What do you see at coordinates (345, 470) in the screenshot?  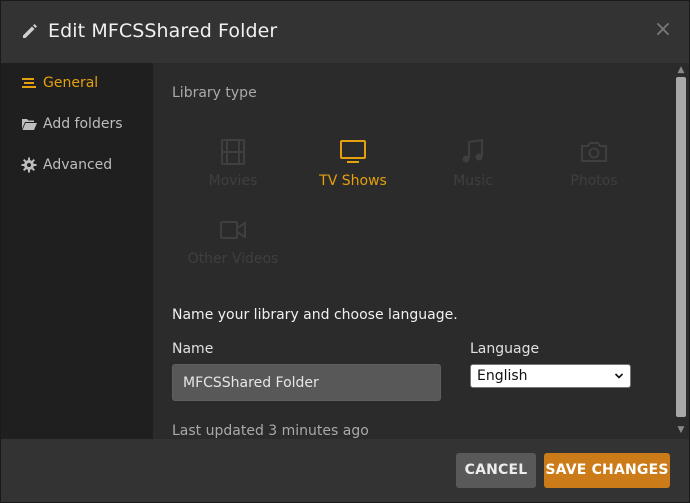 I see `dialog-footer: CANCEL SAVE CHANGES` at bounding box center [345, 470].